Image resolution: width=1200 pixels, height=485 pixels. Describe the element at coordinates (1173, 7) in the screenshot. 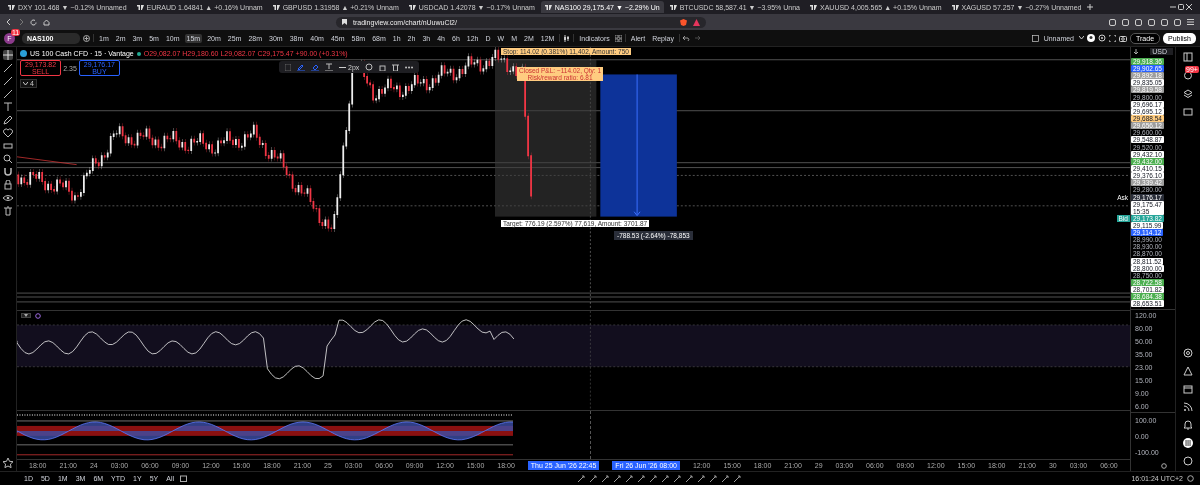

I see `minimize-icon` at that location.